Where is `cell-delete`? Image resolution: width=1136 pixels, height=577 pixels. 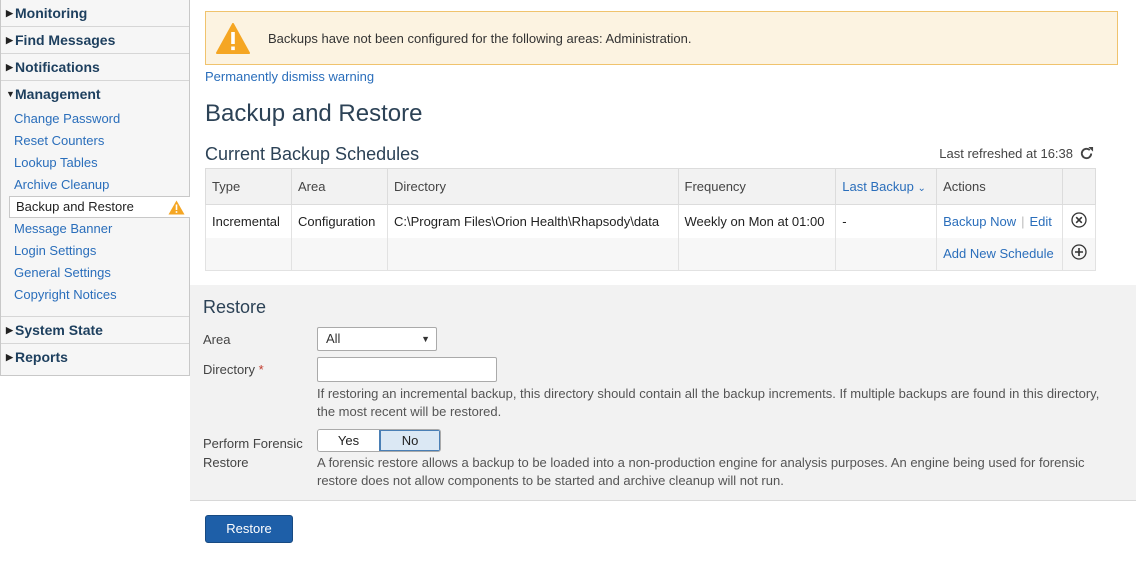
cell-delete is located at coordinates (1079, 221).